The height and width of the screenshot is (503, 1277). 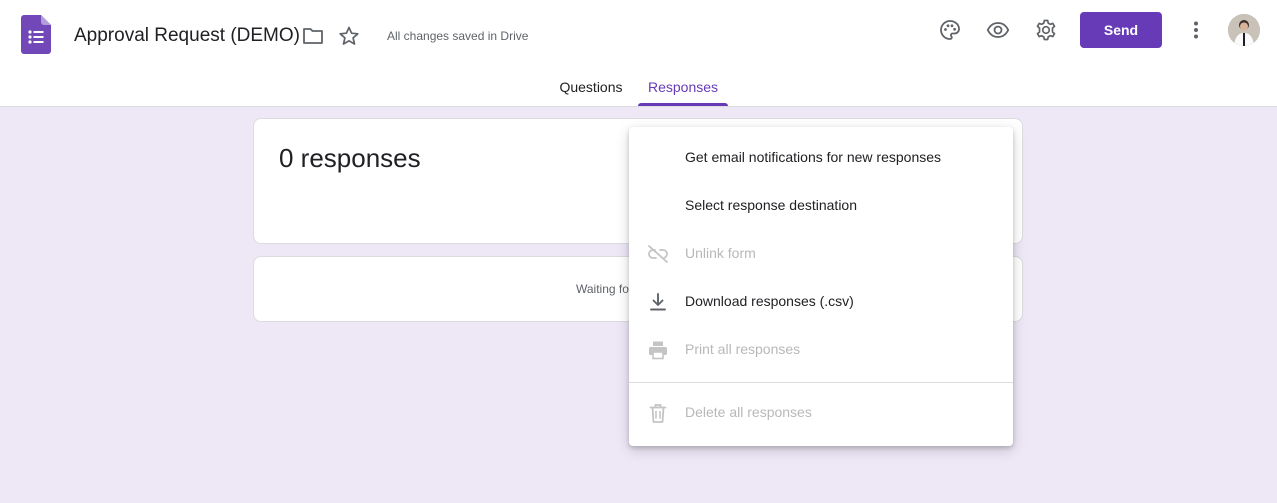 I want to click on menu-item-select-destination: Select response destination, so click(x=821, y=206).